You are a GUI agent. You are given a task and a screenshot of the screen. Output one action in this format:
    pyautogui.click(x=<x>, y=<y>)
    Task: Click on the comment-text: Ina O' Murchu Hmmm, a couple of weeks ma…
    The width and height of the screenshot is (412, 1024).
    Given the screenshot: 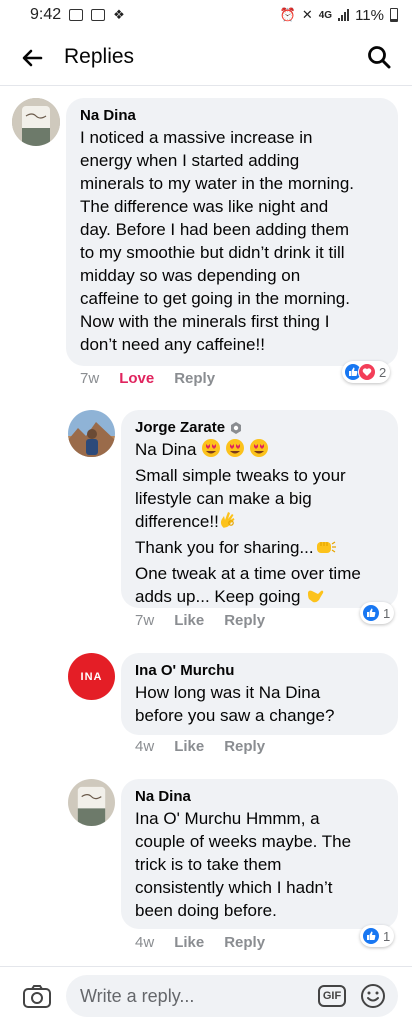 What is the action you would take?
    pyautogui.click(x=243, y=864)
    